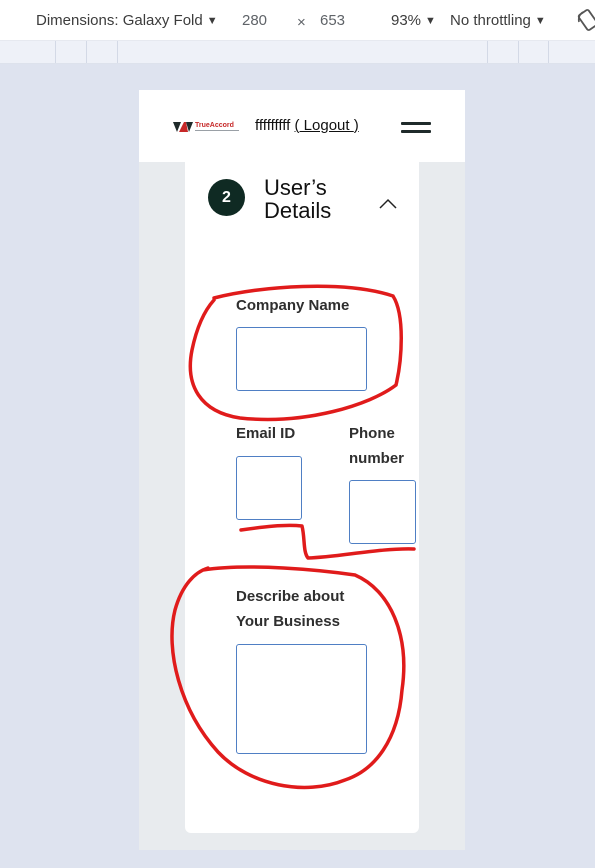 The image size is (595, 868). I want to click on user-info: fffffffff ( Logout ), so click(307, 125).